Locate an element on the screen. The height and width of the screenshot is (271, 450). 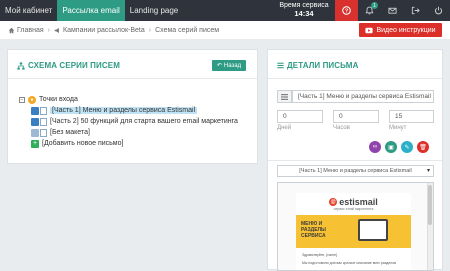
home-icon is located at coordinates (11, 30).